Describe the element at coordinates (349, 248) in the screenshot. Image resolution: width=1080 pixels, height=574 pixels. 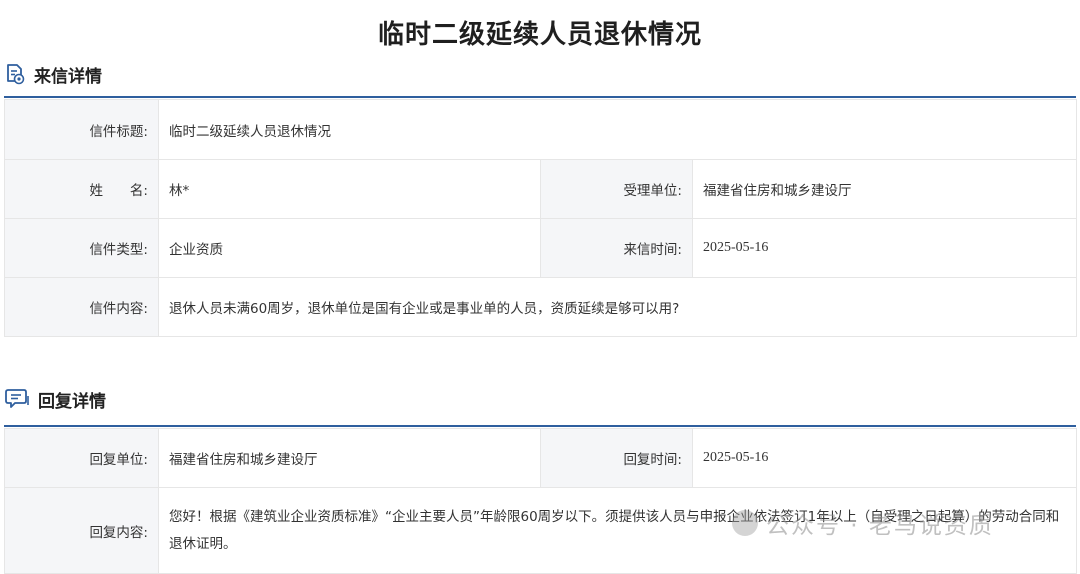
I see `letter-type-value: 企业资质` at that location.